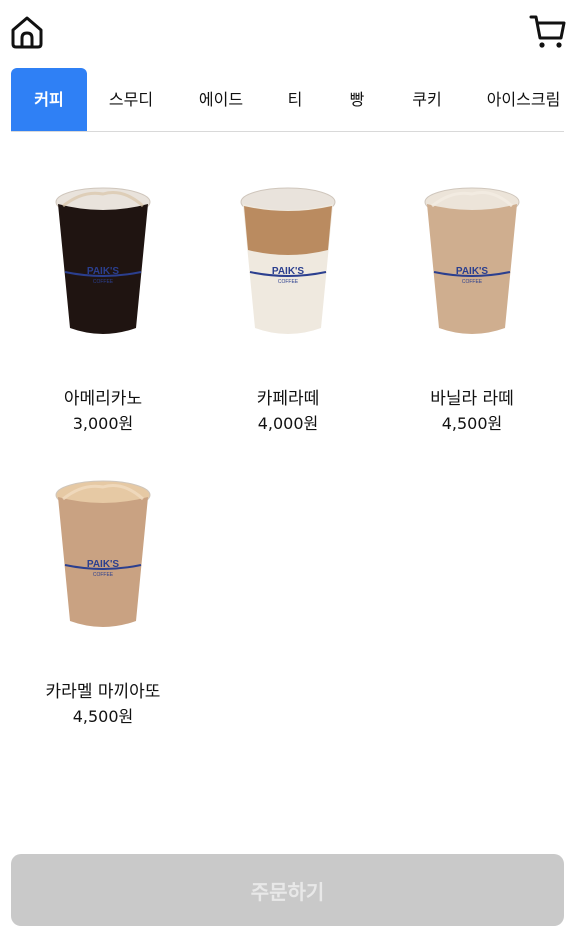  What do you see at coordinates (357, 99) in the screenshot?
I see `tab-bread: 빵` at bounding box center [357, 99].